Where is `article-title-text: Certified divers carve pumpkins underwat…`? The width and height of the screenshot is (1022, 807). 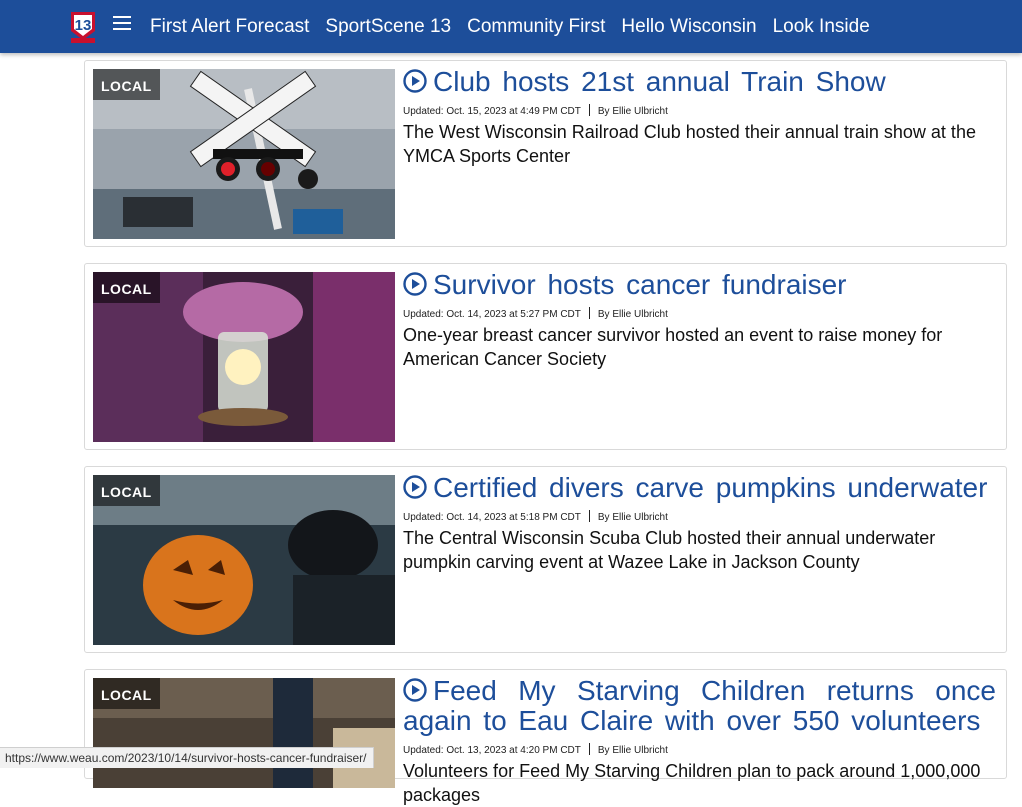 article-title-text: Certified divers carve pumpkins underwat… is located at coordinates (710, 487).